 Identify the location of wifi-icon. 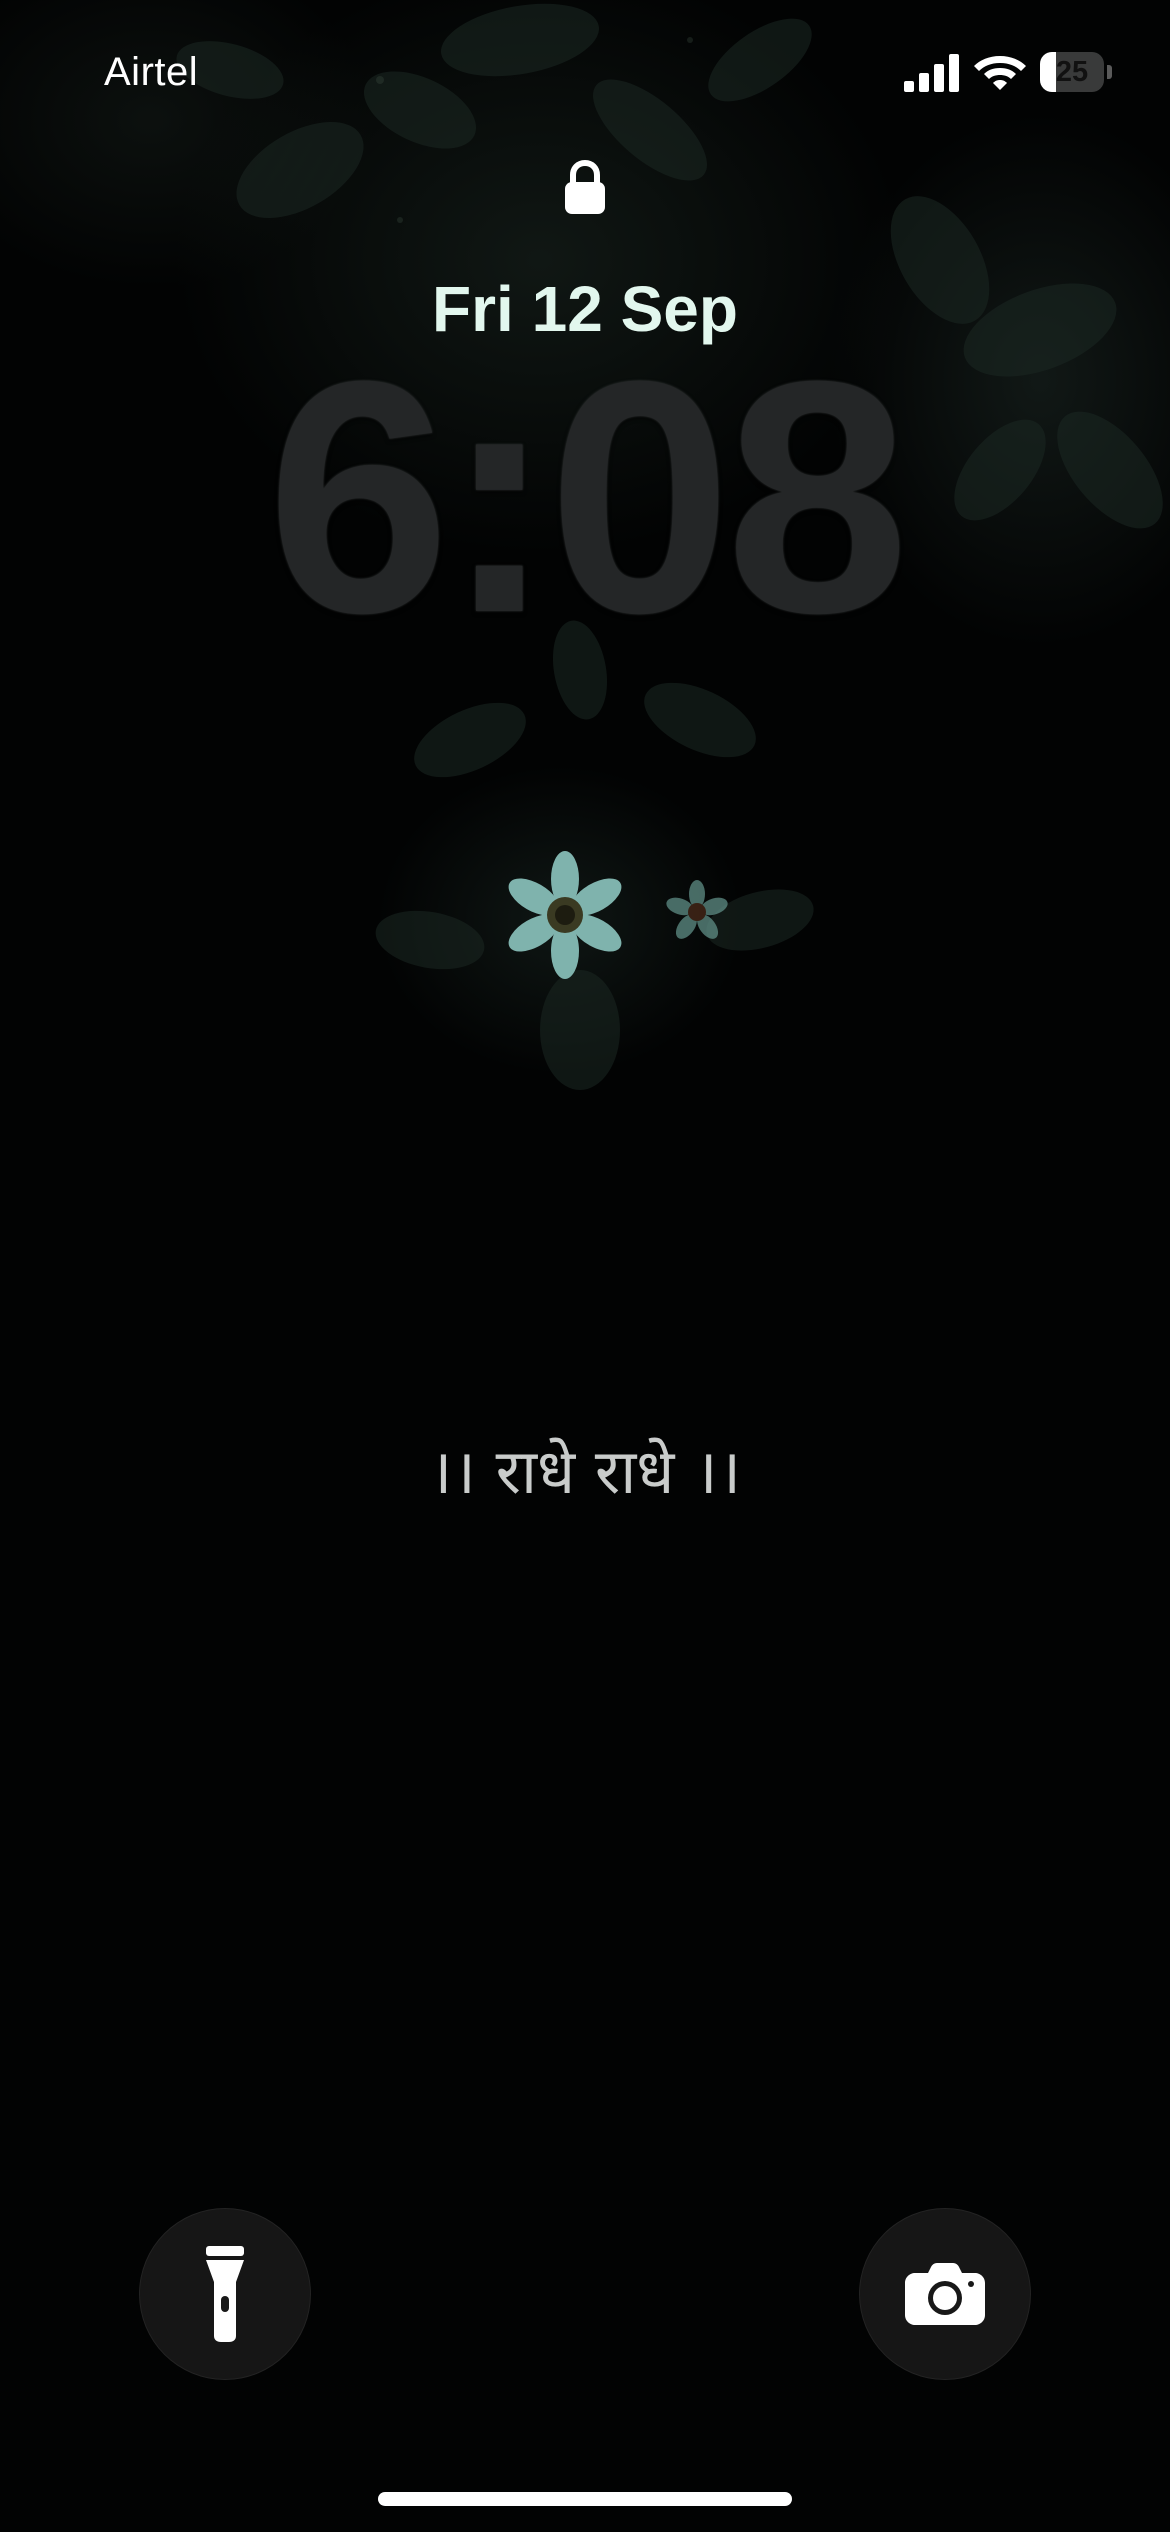
(1000, 73).